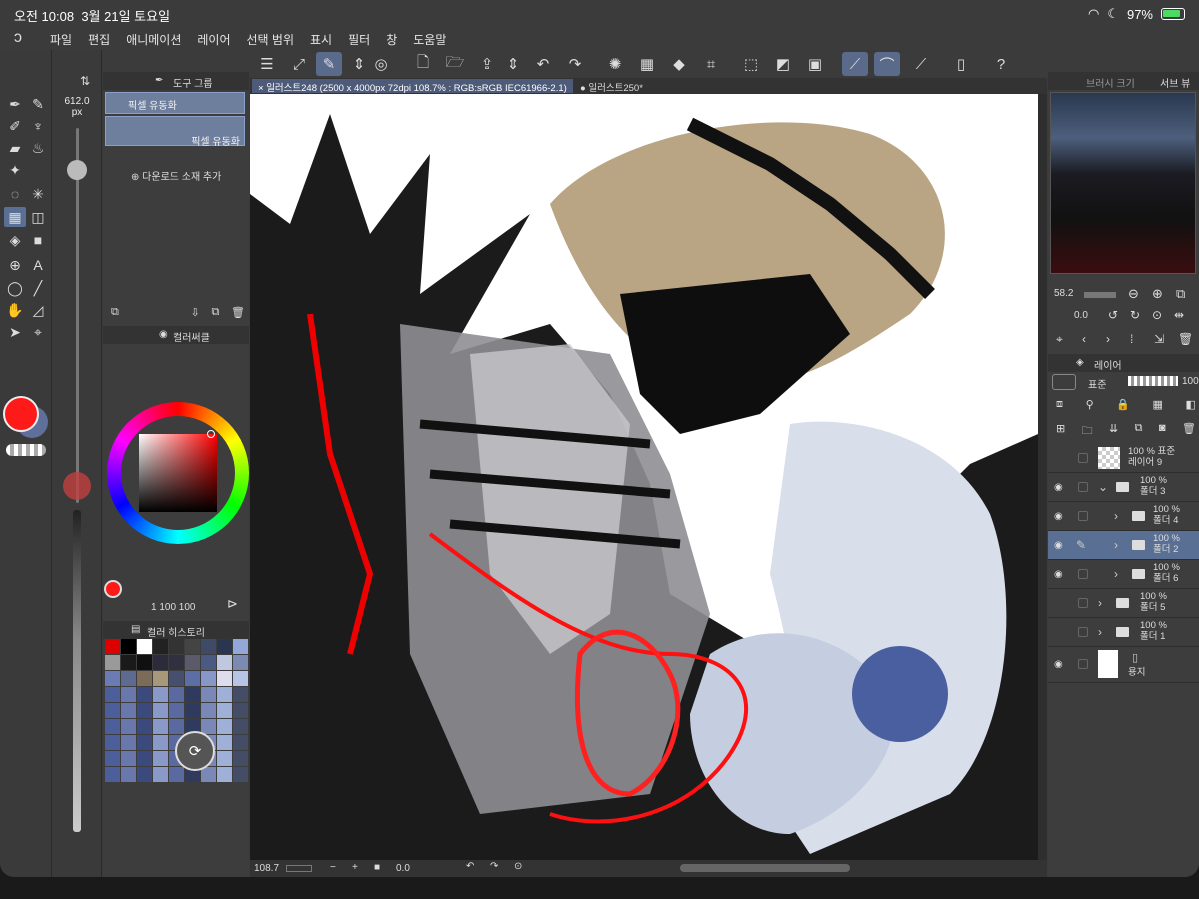 This screenshot has height=899, width=1199. What do you see at coordinates (1080, 362) in the screenshot?
I see `layers-tab-icon: ◈` at bounding box center [1080, 362].